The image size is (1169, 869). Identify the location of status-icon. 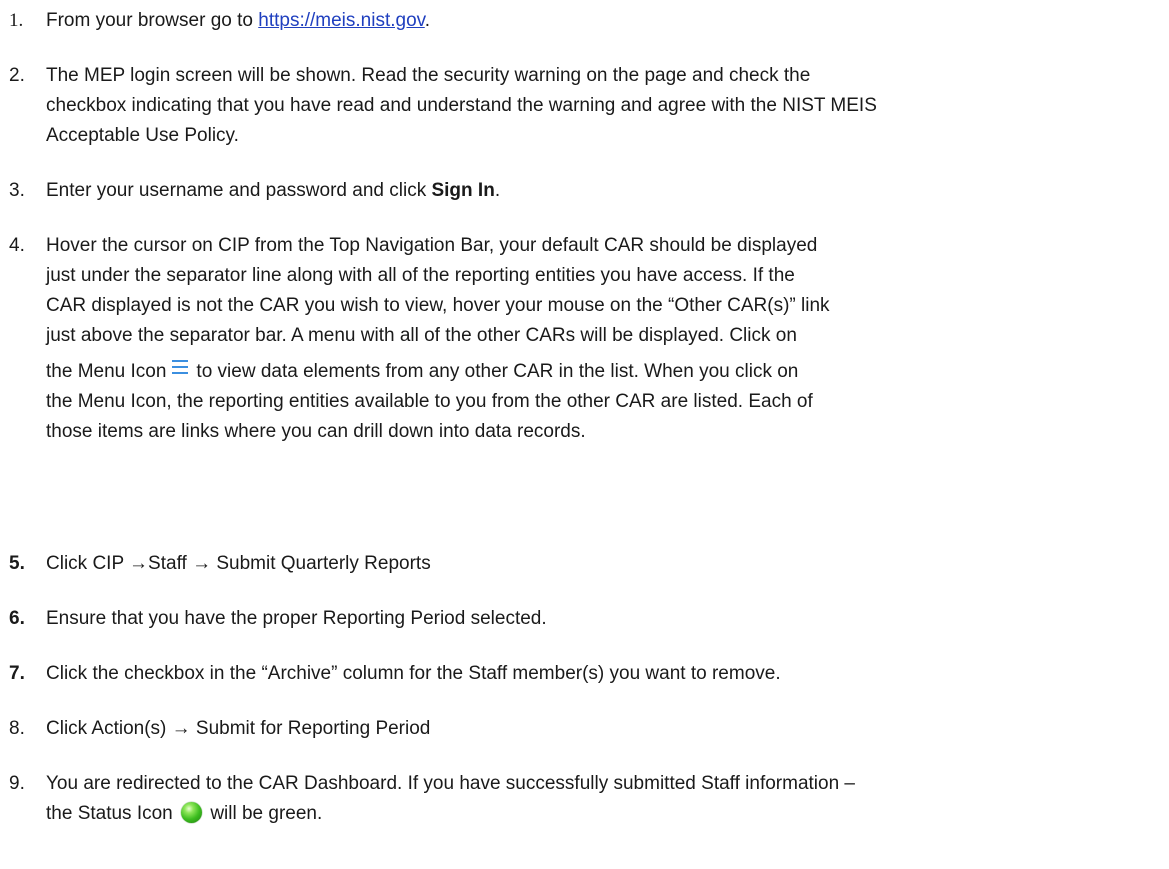
(192, 812).